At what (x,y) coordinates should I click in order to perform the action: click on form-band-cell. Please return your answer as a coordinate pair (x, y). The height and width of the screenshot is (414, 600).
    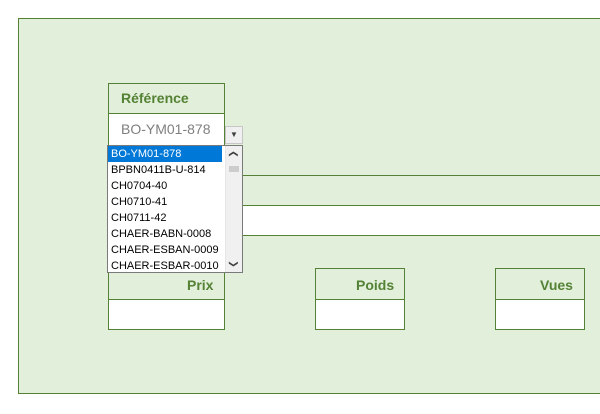
    Looking at the image, I should click on (421, 221).